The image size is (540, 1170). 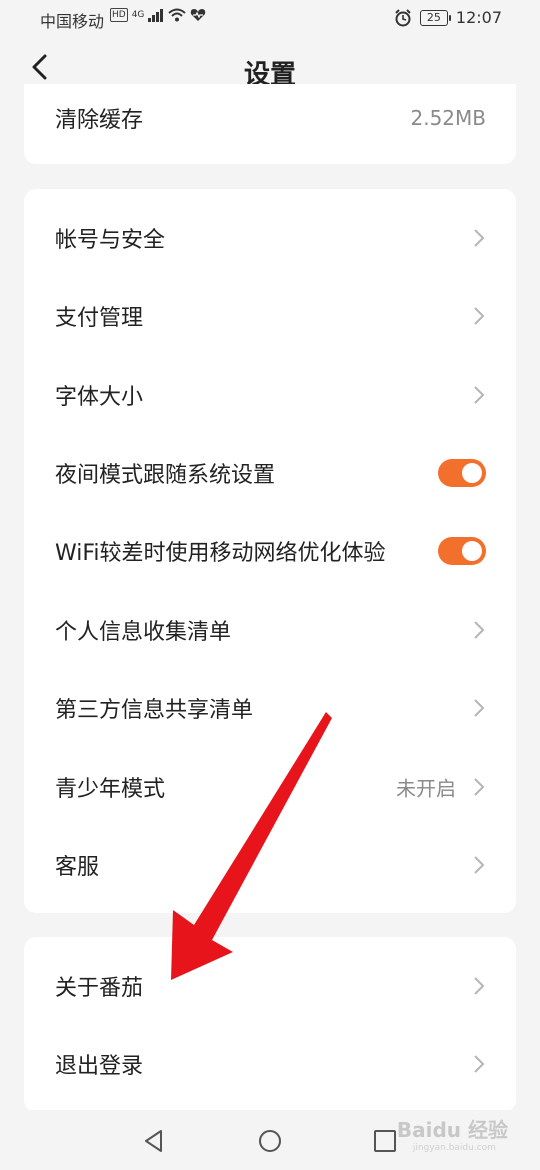 I want to click on night-mode-row: 夜间模式跟随系统设置, so click(x=270, y=473).